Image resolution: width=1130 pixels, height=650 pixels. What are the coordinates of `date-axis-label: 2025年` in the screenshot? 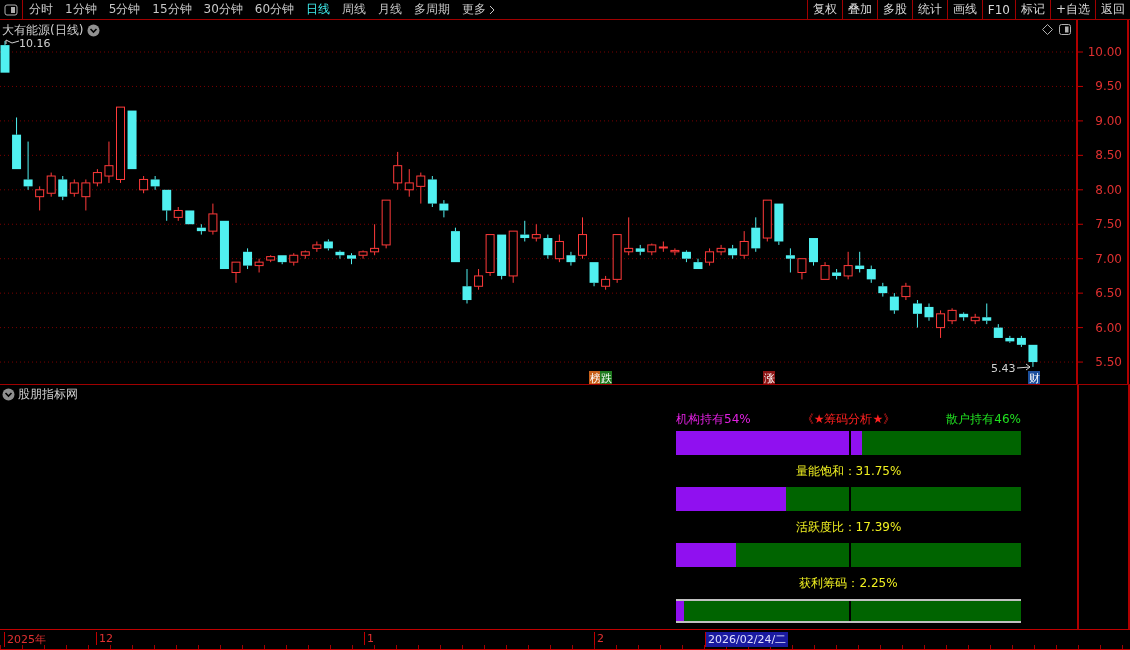 It's located at (26, 639).